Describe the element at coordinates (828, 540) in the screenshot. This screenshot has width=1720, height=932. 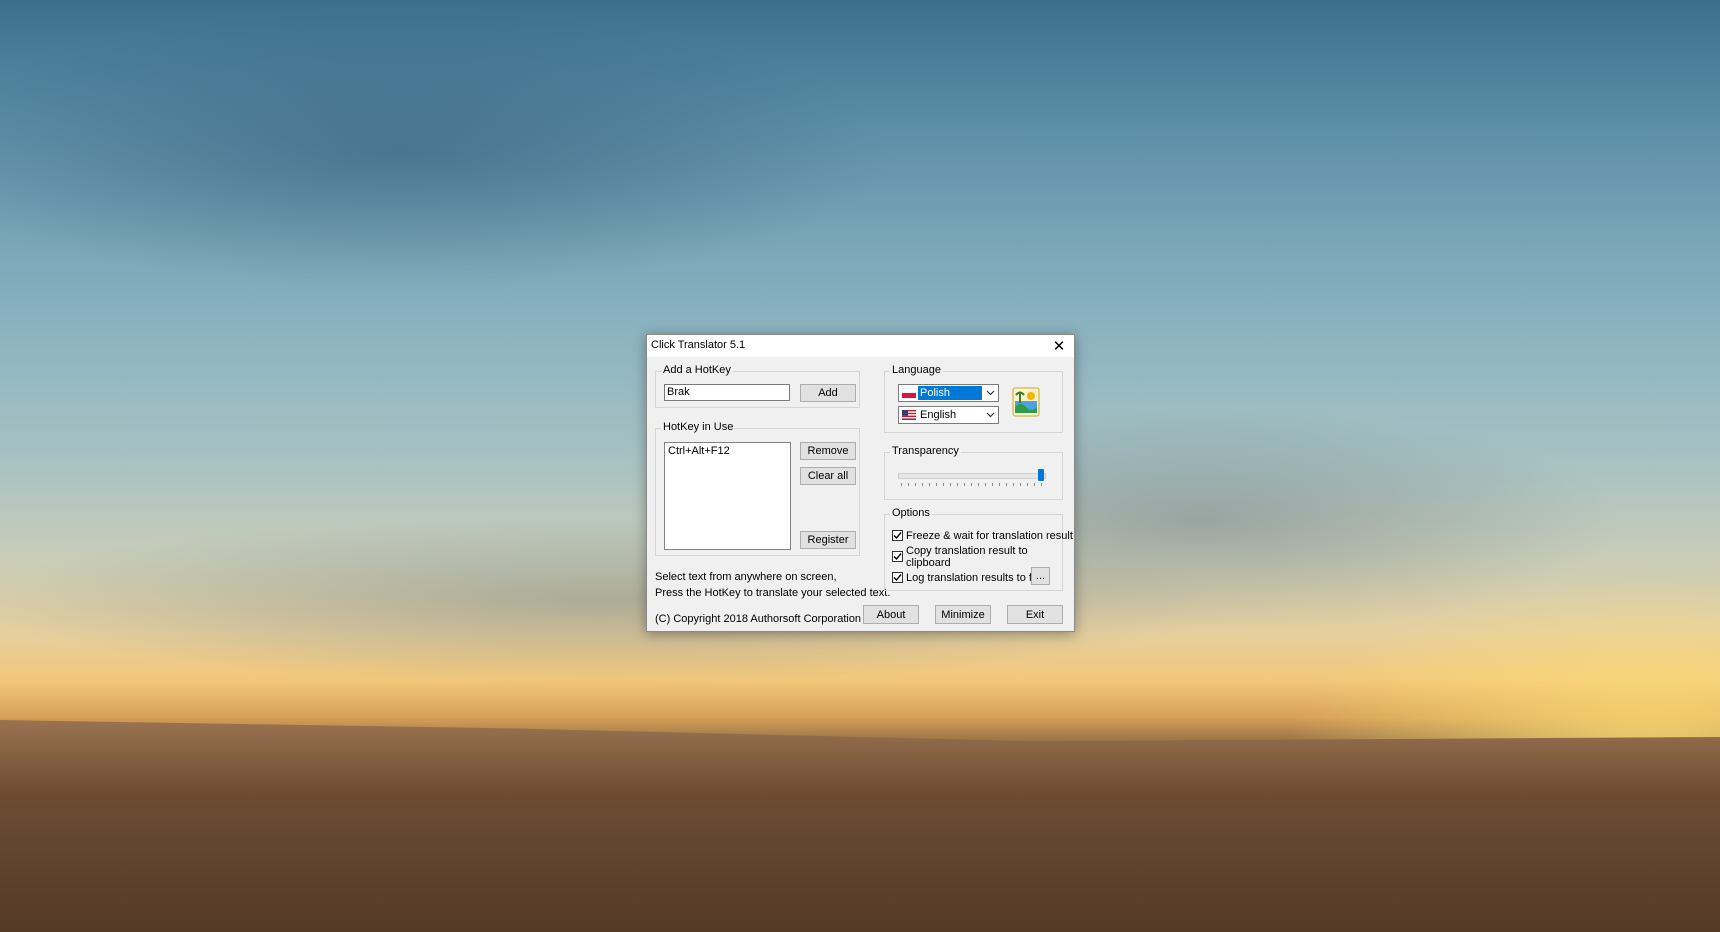
I see `register-button: Register` at that location.